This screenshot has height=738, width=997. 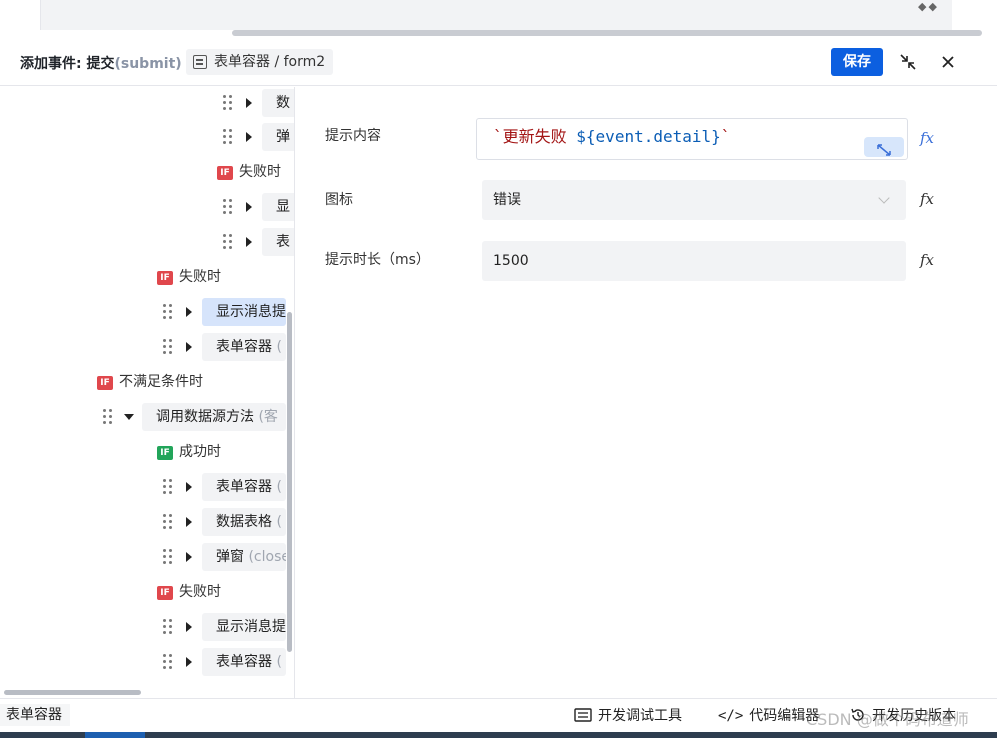 I want to click on tree-vertical-scrollbar, so click(x=289, y=482).